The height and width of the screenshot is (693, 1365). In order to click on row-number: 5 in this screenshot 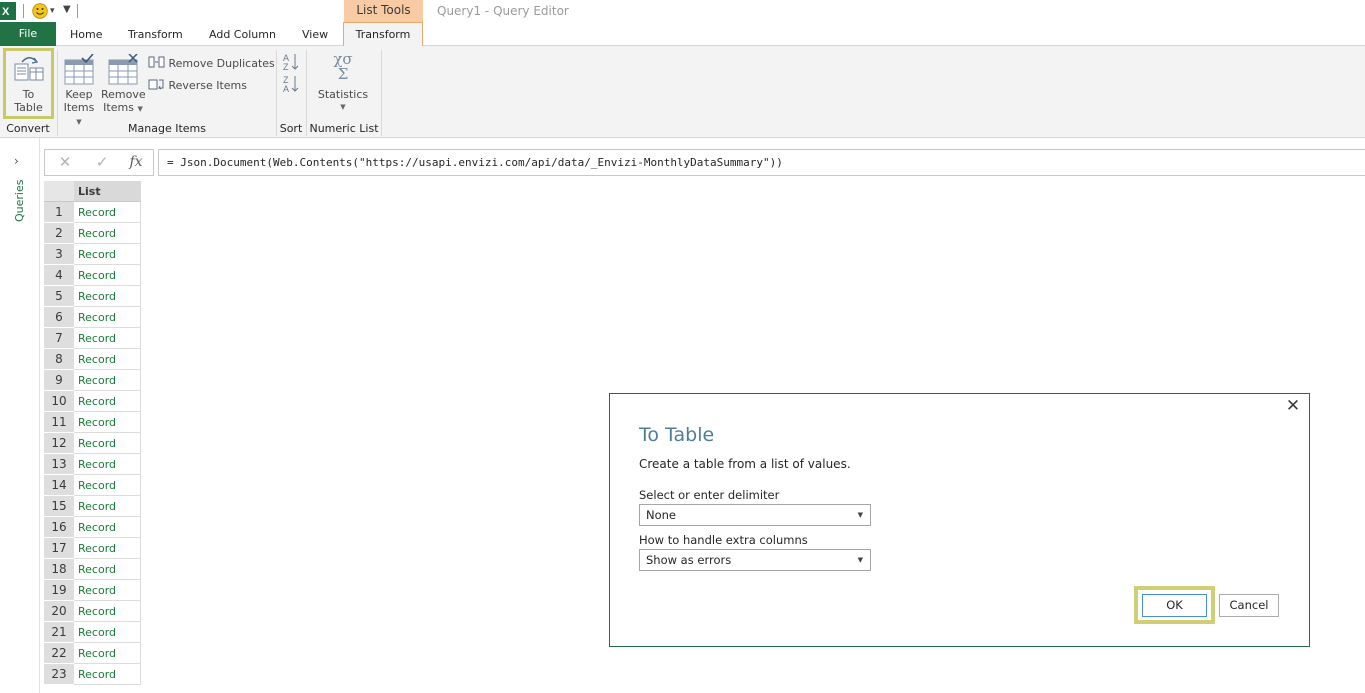, I will do `click(59, 296)`.